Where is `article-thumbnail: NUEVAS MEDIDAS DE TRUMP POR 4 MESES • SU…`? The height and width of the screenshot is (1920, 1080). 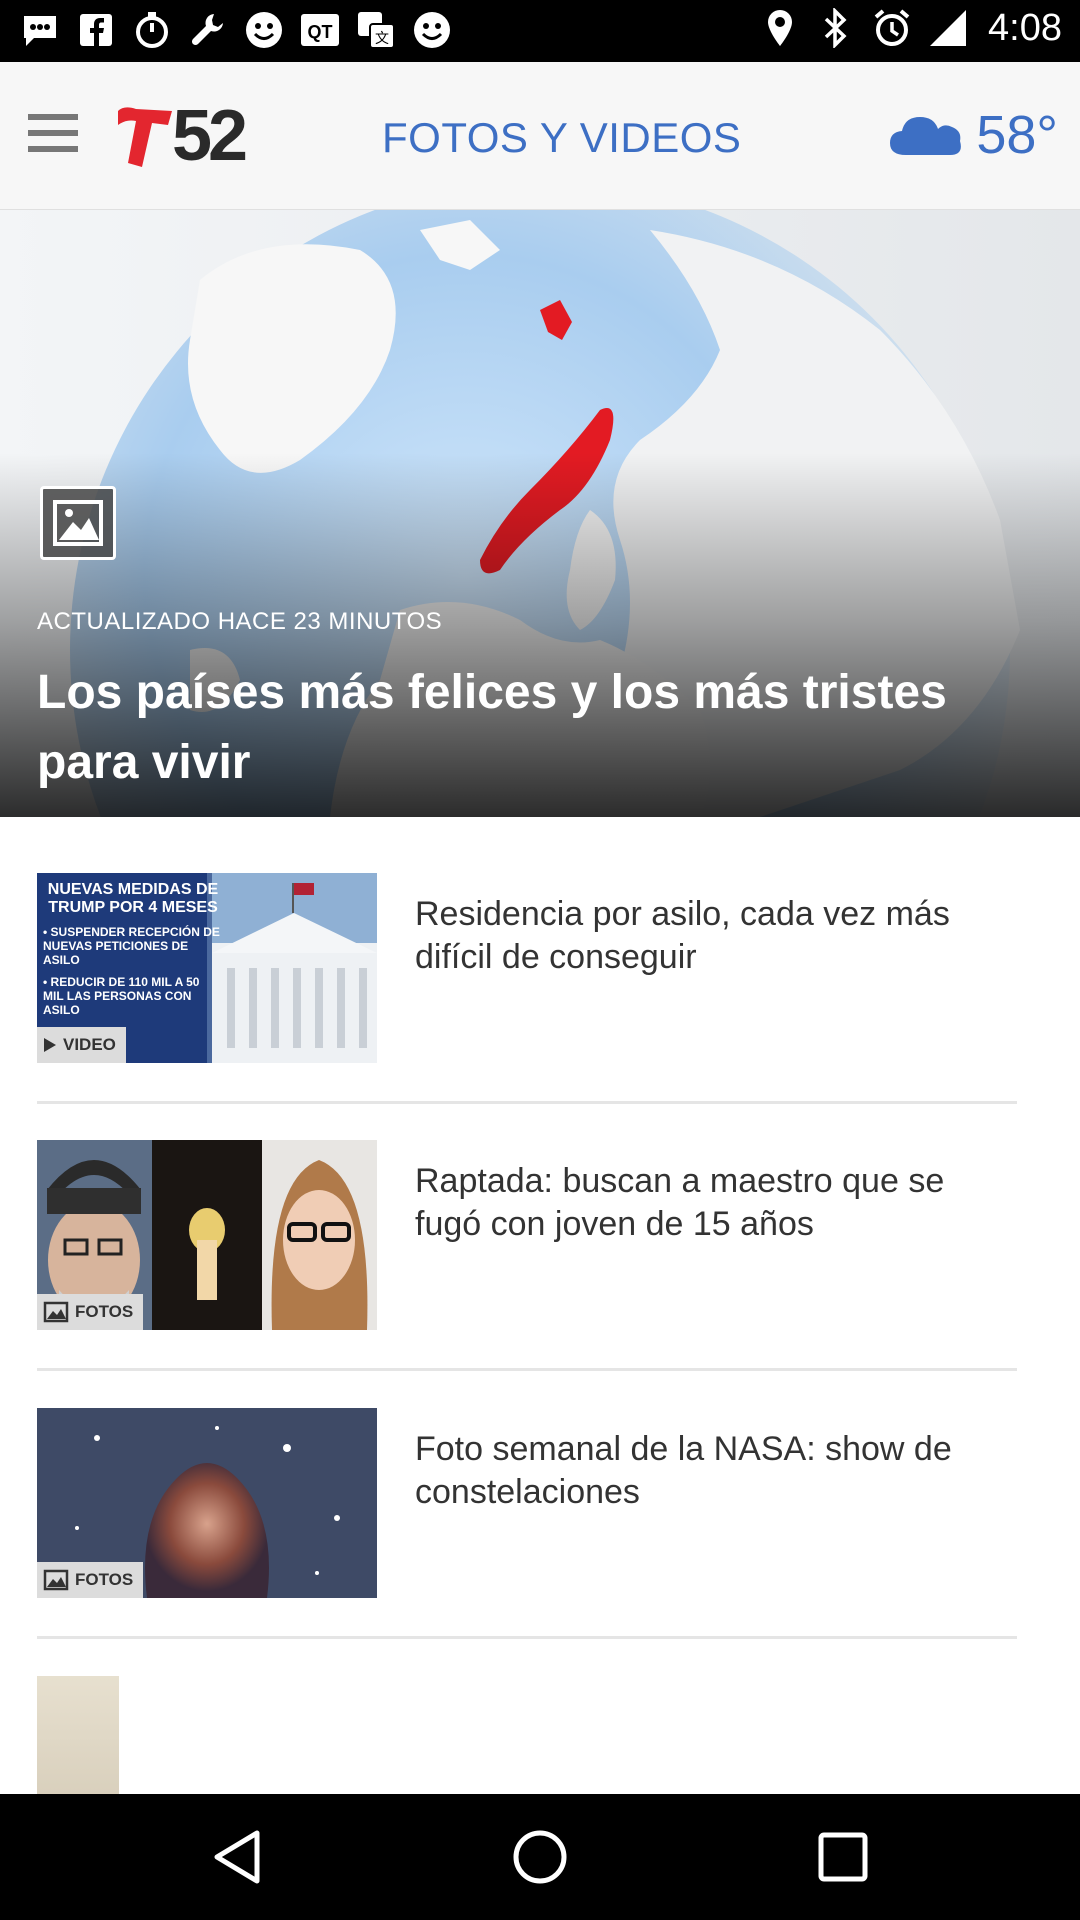
article-thumbnail: NUEVAS MEDIDAS DE TRUMP POR 4 MESES • SU… is located at coordinates (207, 968).